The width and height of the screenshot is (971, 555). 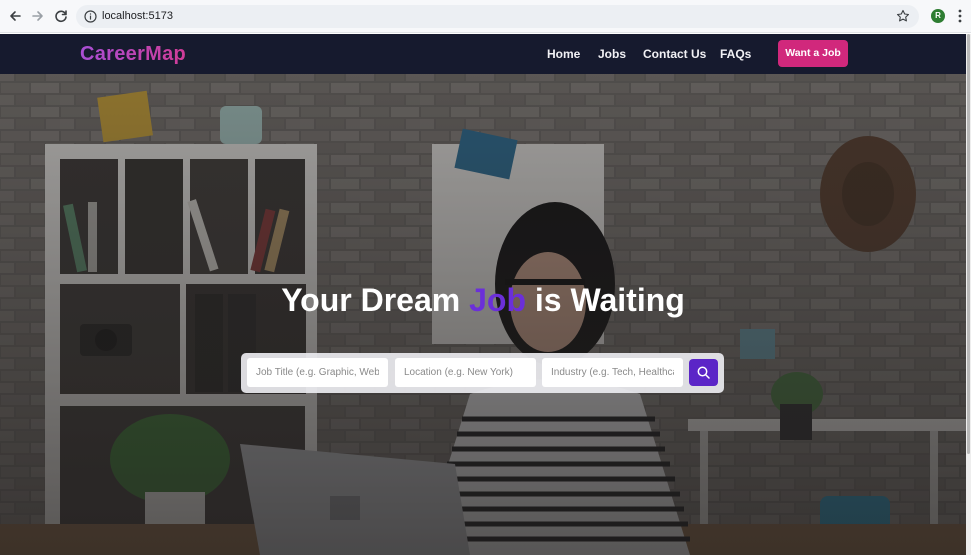 I want to click on want-a-job-button: Want a Job, so click(x=813, y=53).